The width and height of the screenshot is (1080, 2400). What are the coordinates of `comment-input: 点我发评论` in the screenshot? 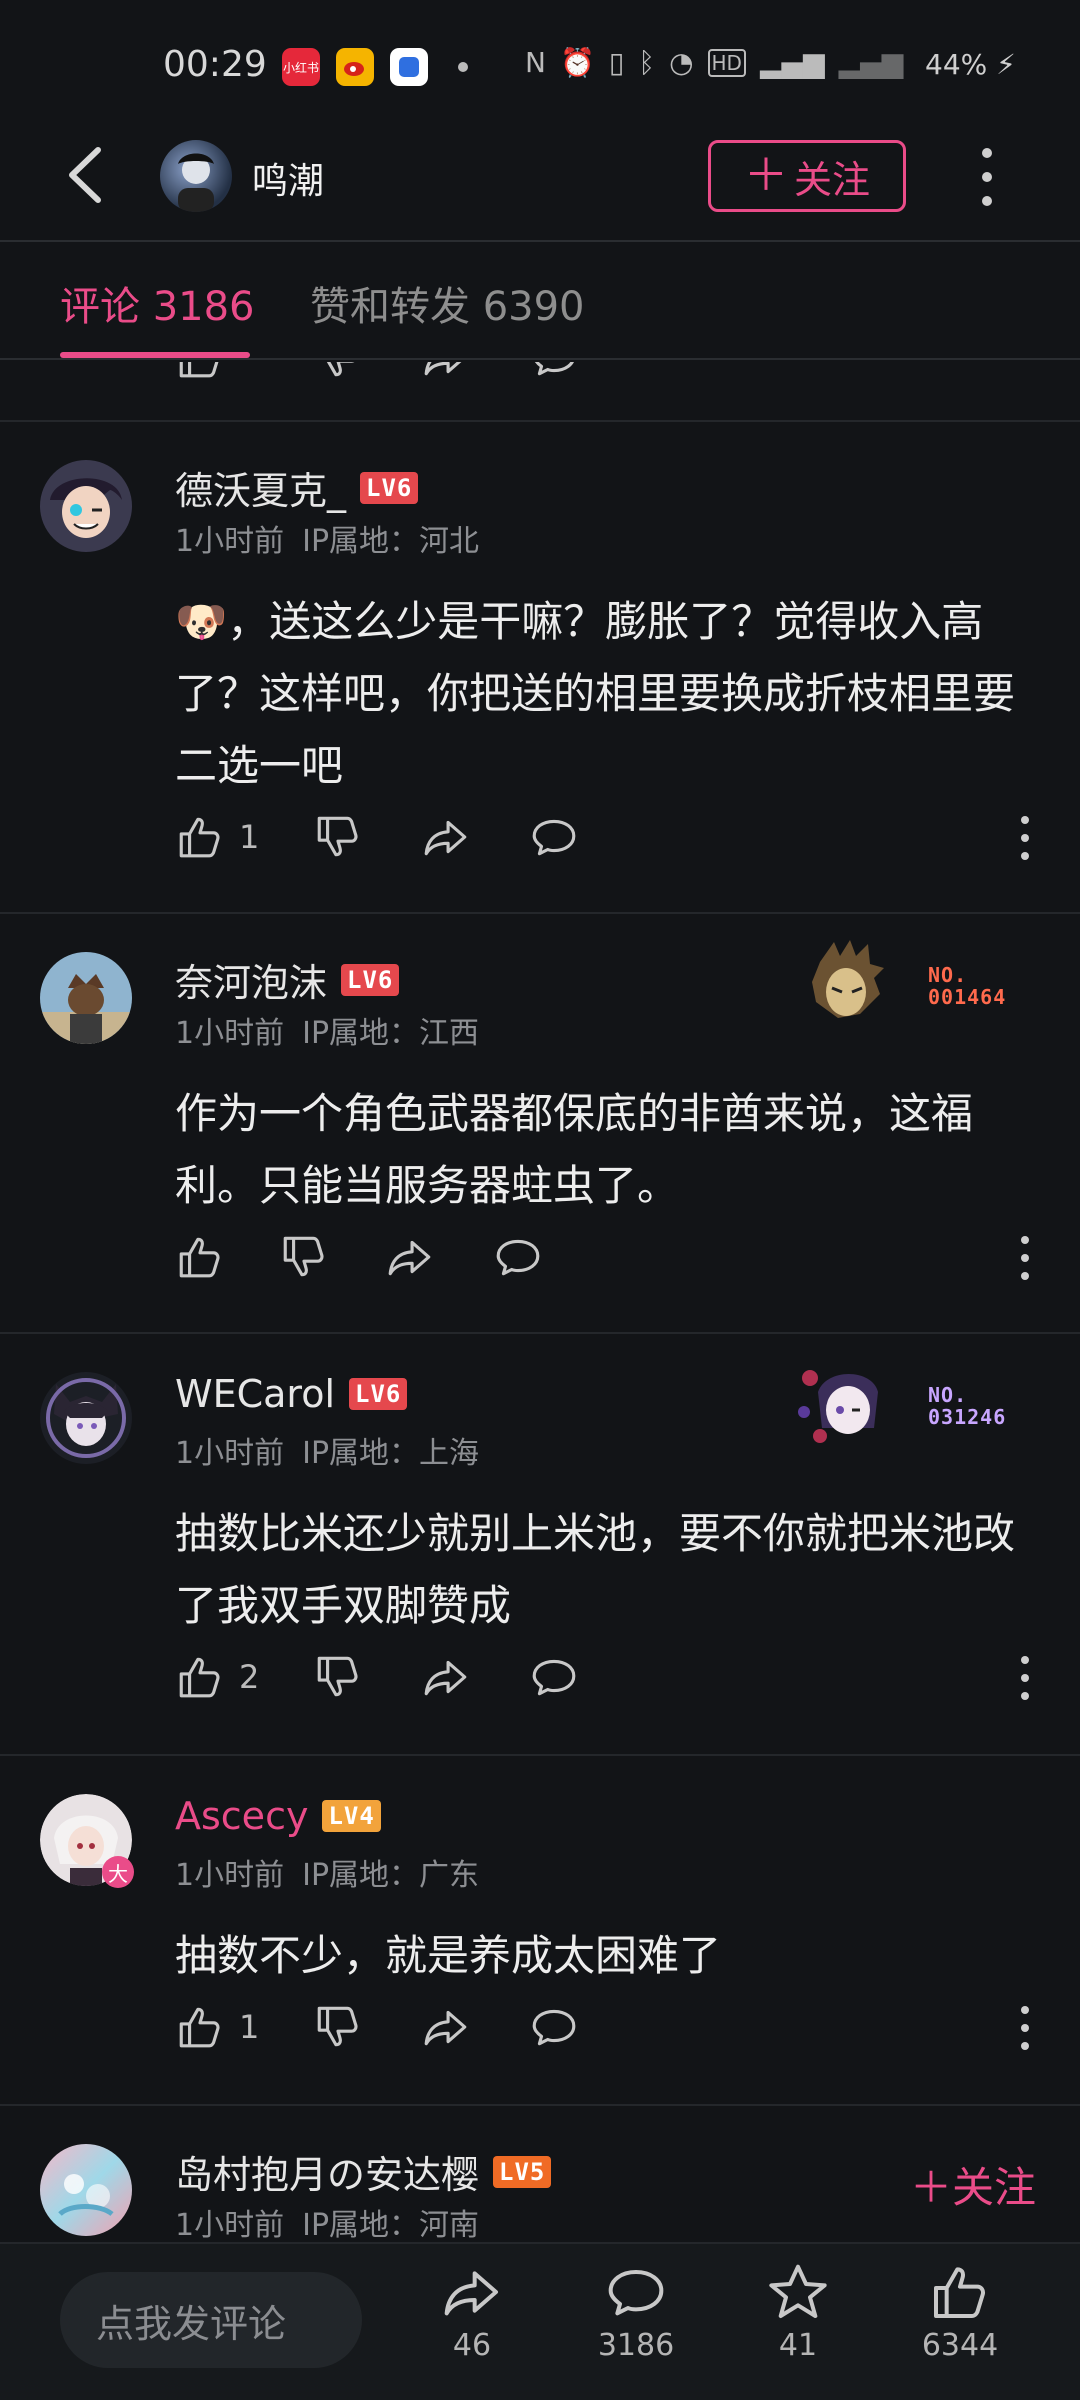 It's located at (211, 2320).